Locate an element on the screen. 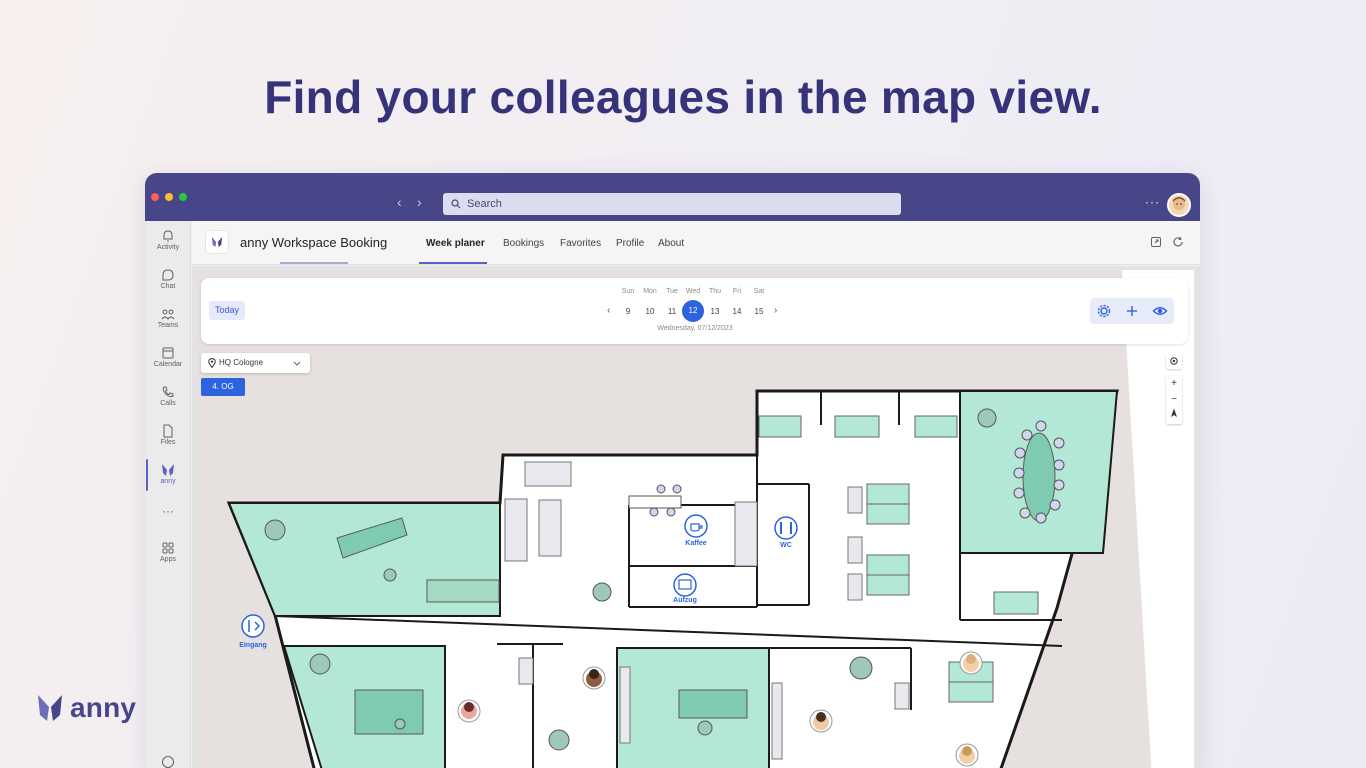  forward-arrow-icon: › is located at coordinates (419, 202).